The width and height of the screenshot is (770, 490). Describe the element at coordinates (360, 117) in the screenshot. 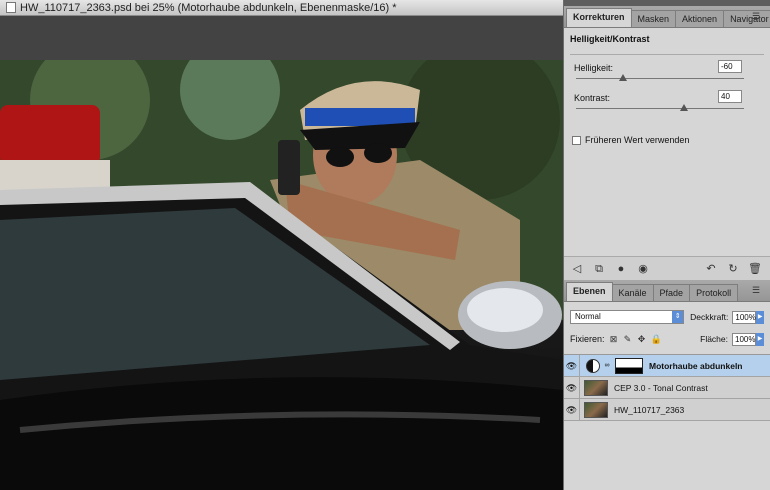

I see `hat-band` at that location.